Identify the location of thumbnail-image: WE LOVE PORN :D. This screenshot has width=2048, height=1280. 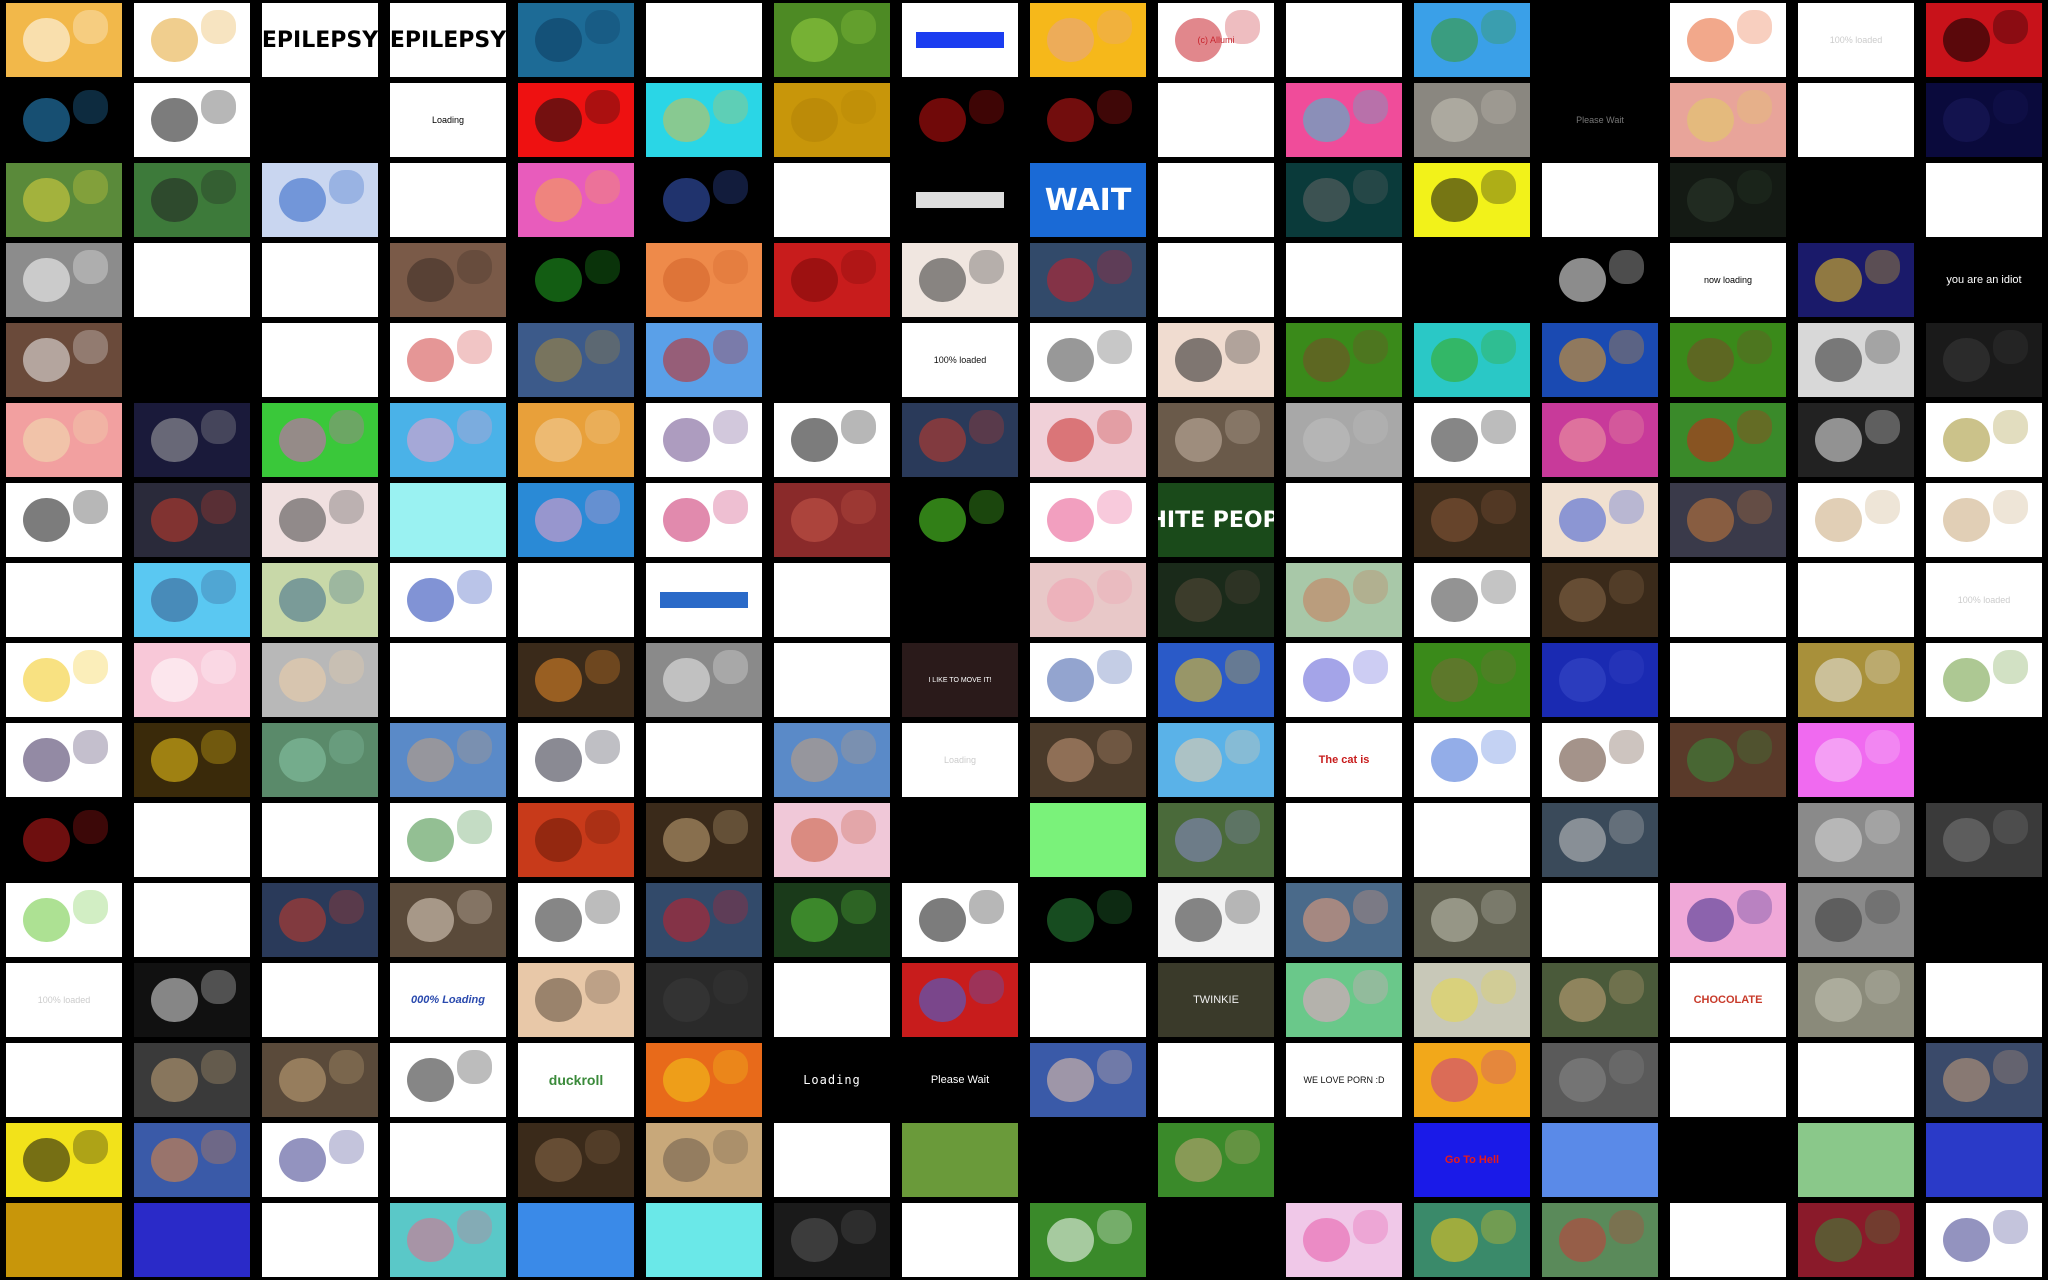
(1344, 1080).